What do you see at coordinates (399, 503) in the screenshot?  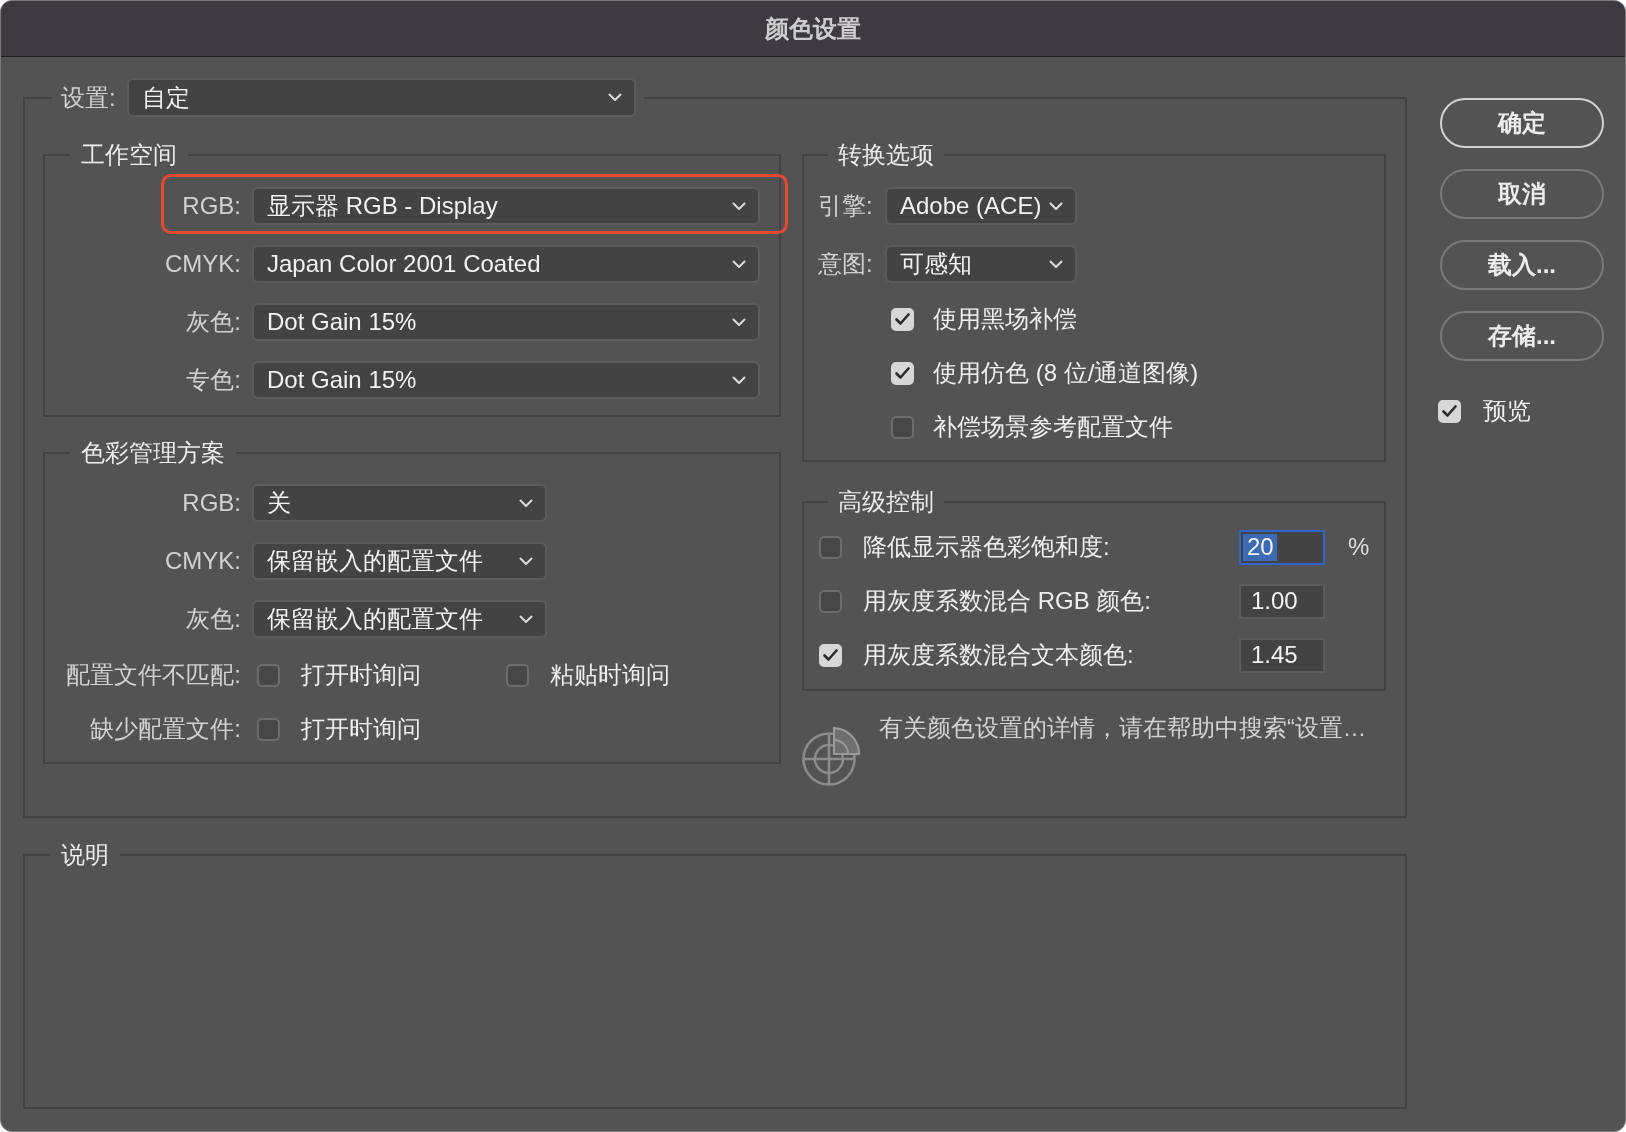 I see `dropdown: 关` at bounding box center [399, 503].